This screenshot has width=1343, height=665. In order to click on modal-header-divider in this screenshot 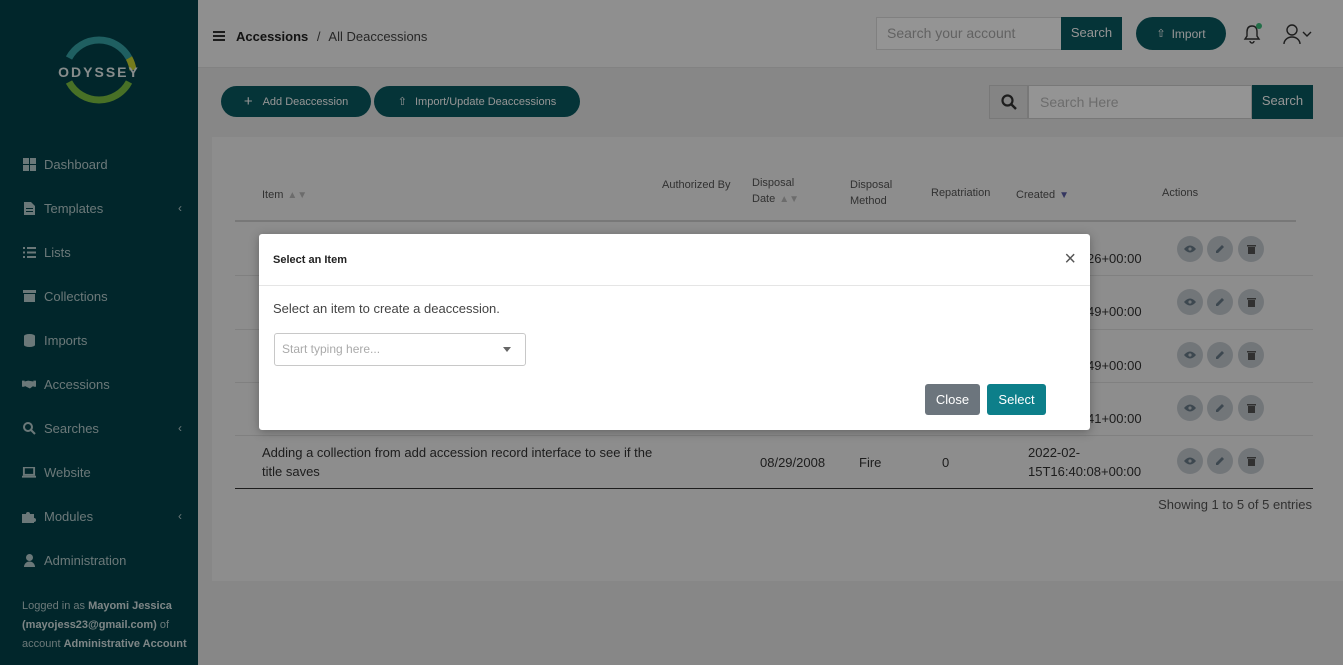, I will do `click(674, 285)`.